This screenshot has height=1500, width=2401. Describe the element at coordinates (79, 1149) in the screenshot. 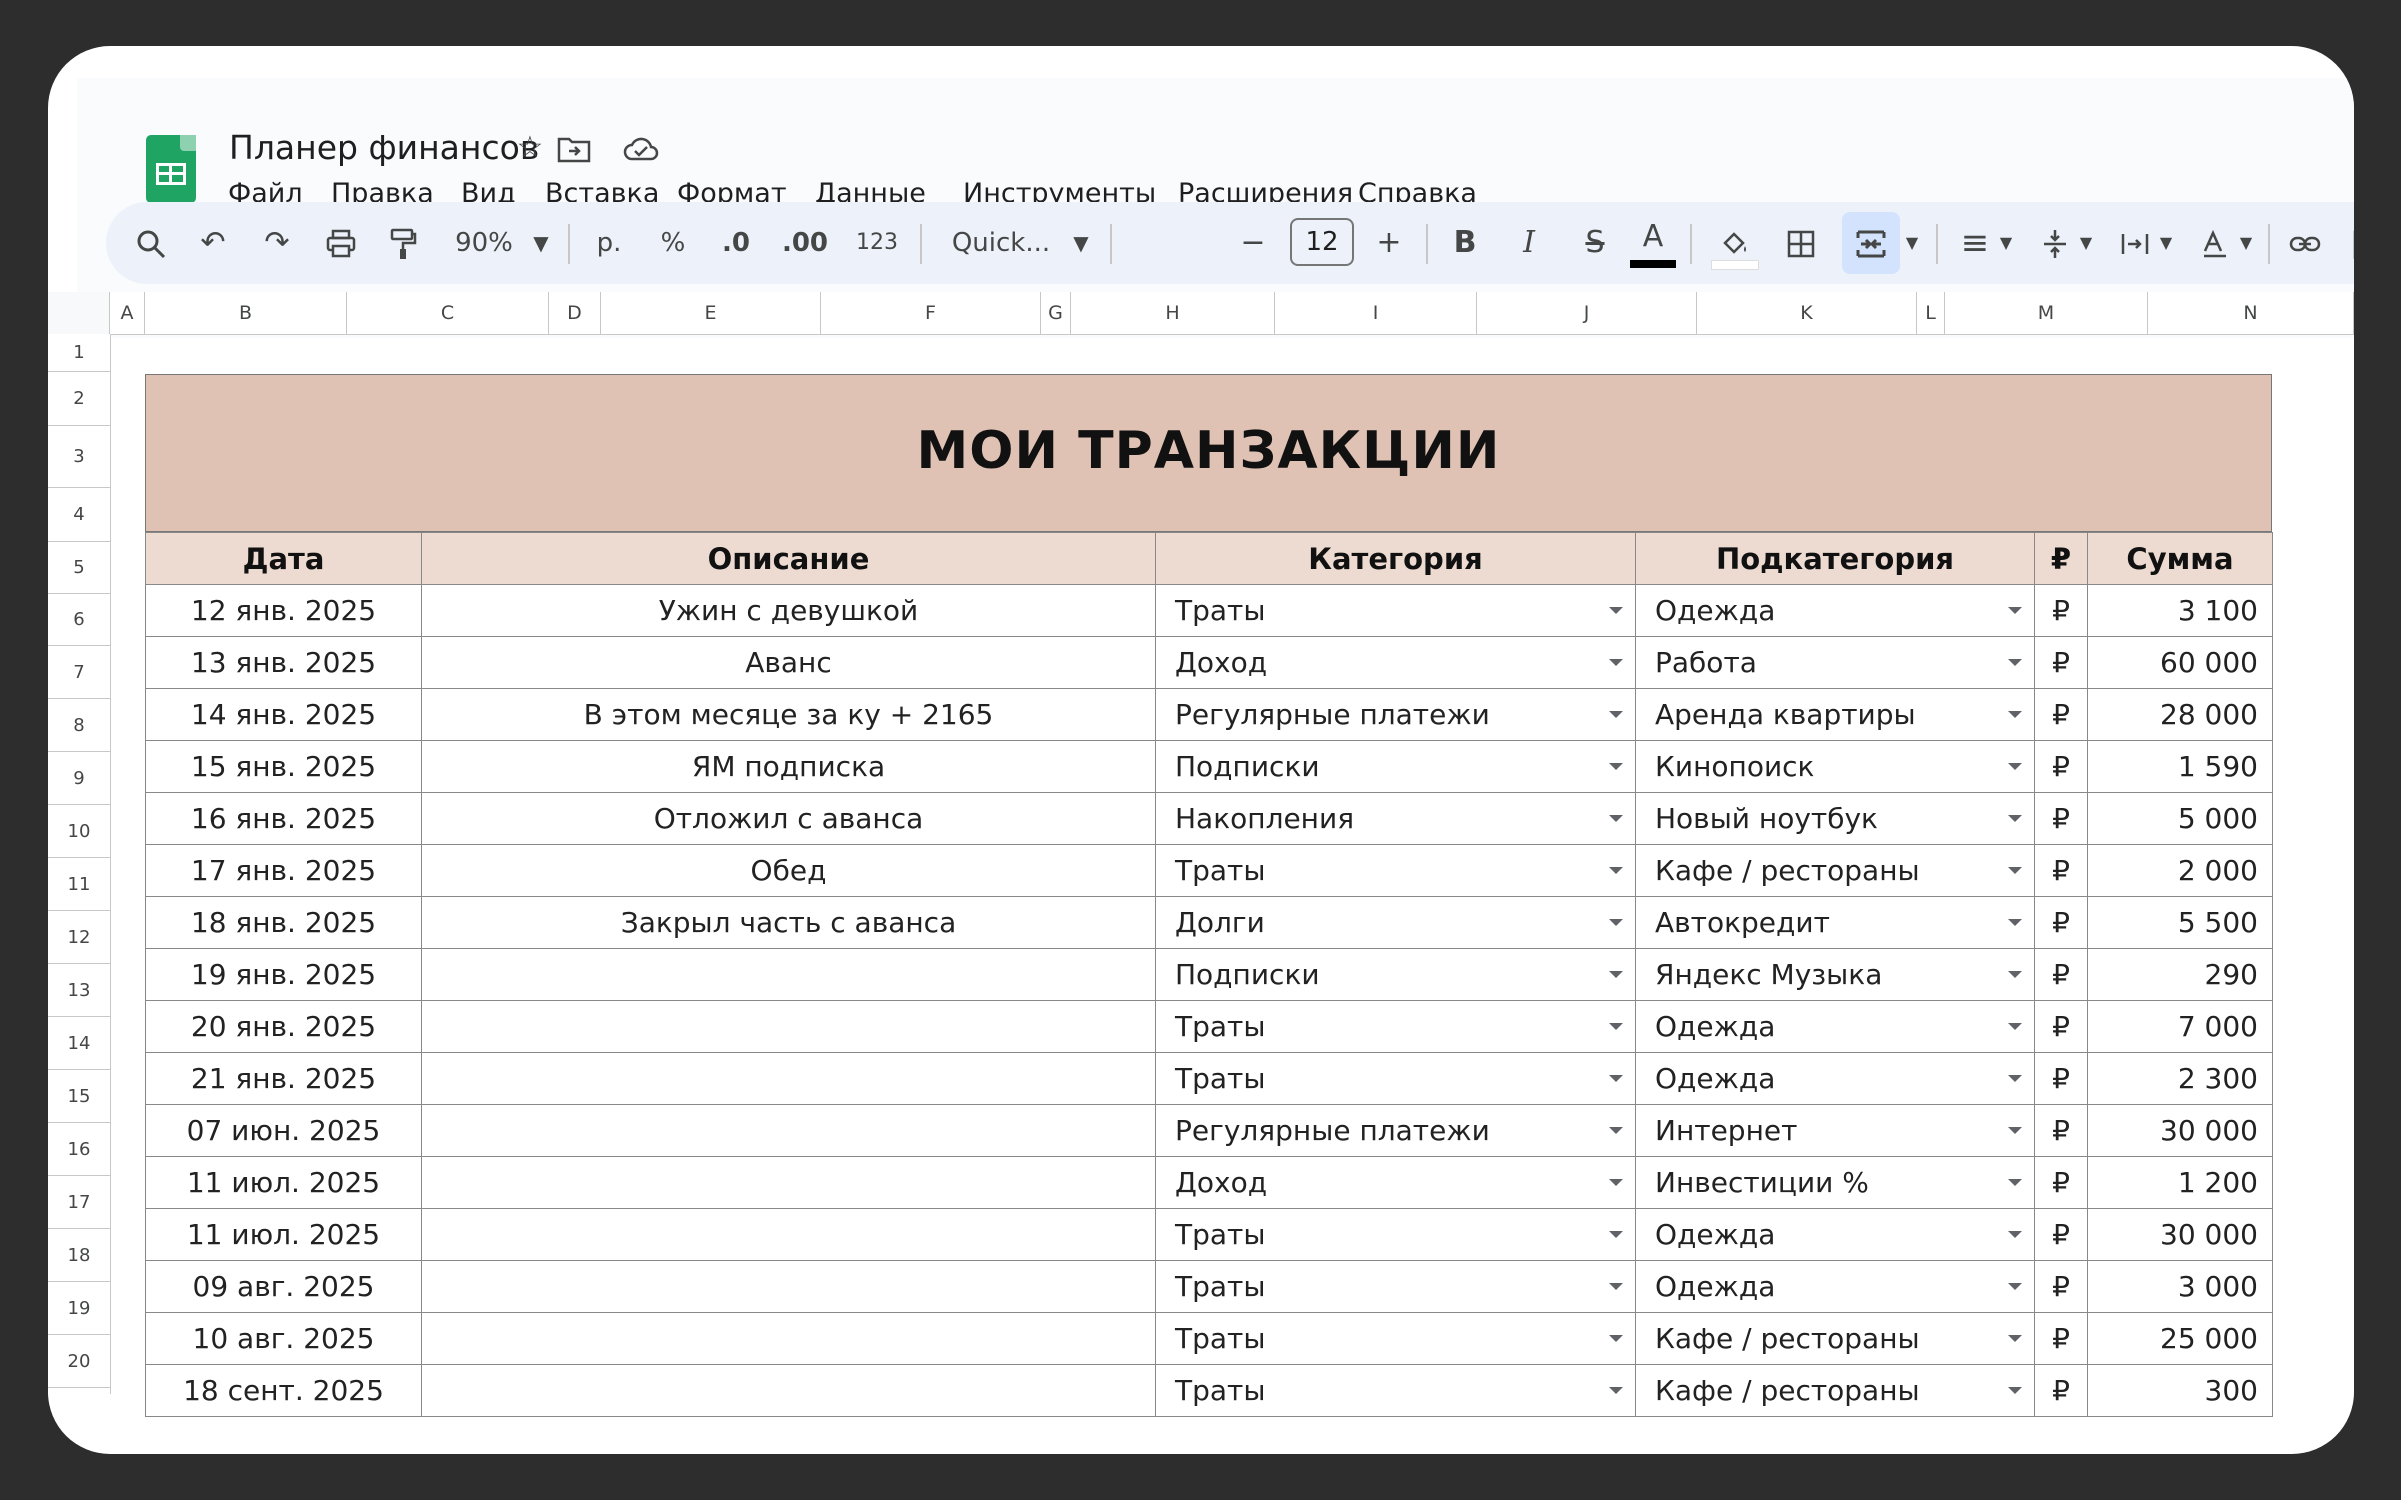

I see `row-header-16: 16` at that location.